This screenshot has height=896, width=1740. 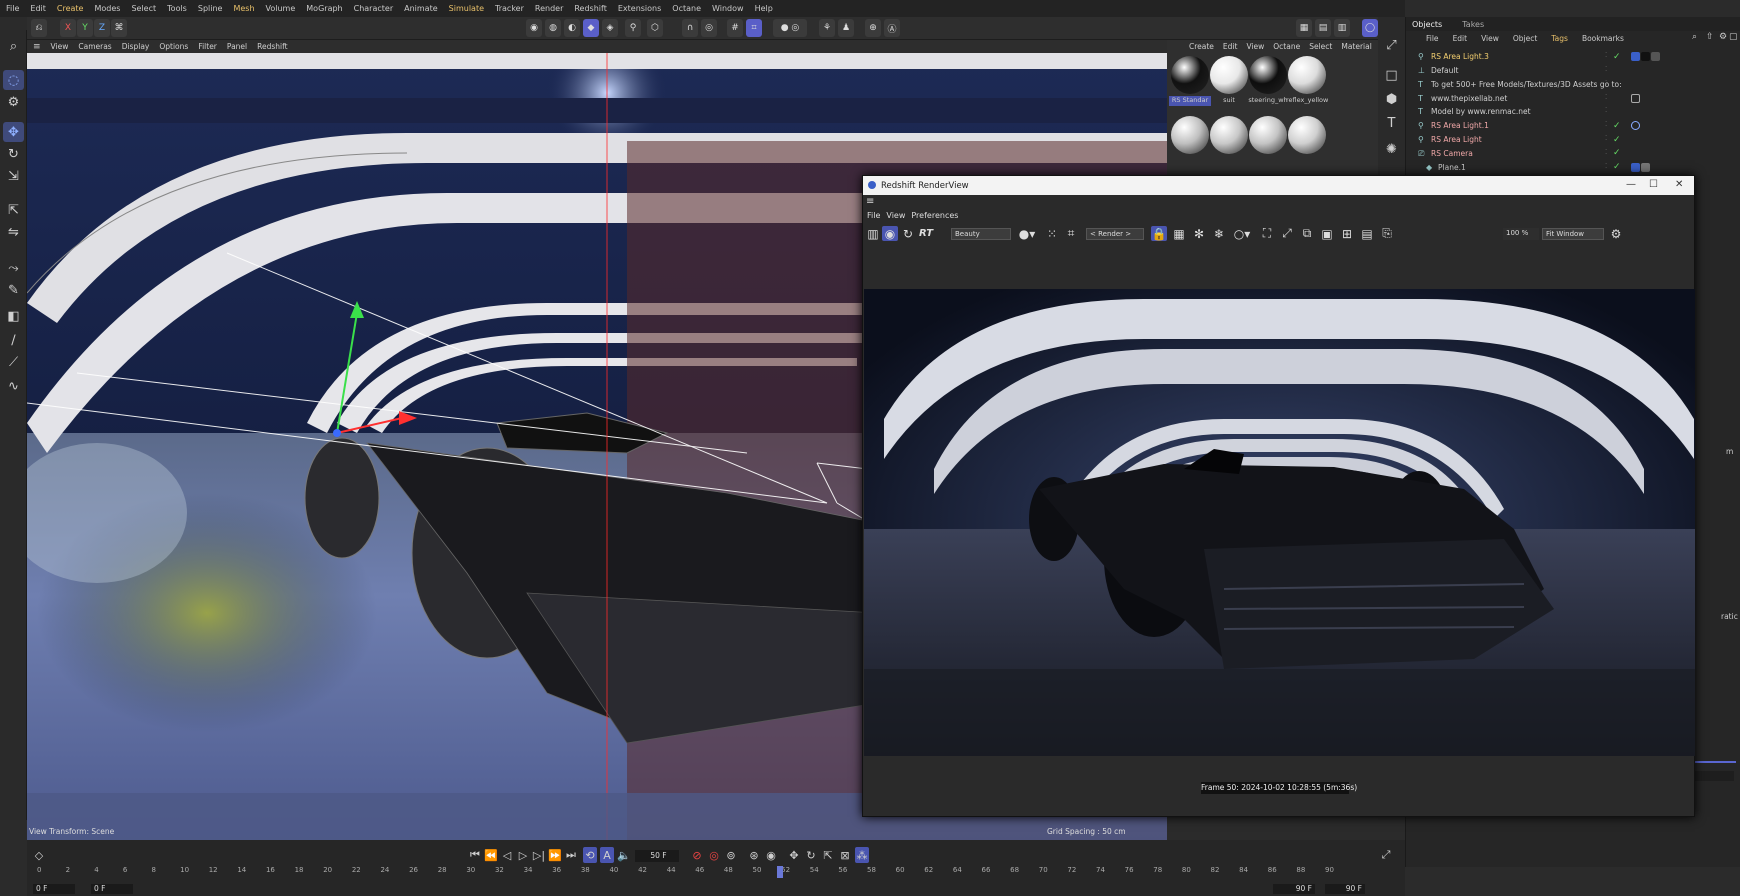 What do you see at coordinates (374, 8) in the screenshot?
I see `menu-character: Character` at bounding box center [374, 8].